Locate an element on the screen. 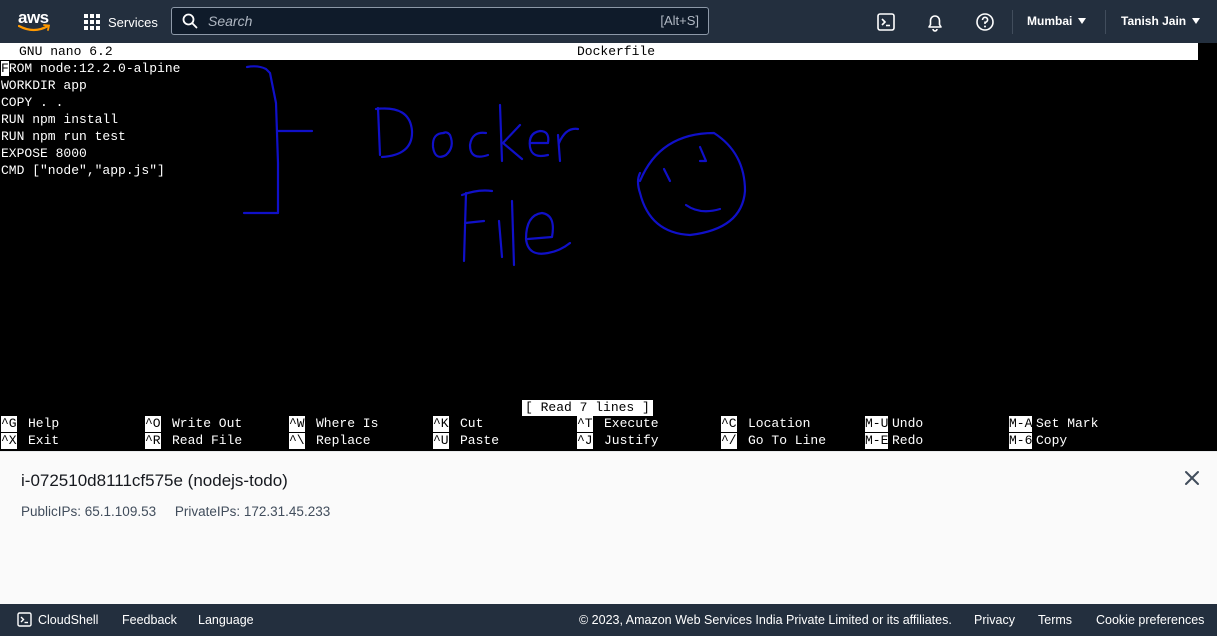 The height and width of the screenshot is (636, 1217). user-name: Tanish Jain is located at coordinates (1154, 21).